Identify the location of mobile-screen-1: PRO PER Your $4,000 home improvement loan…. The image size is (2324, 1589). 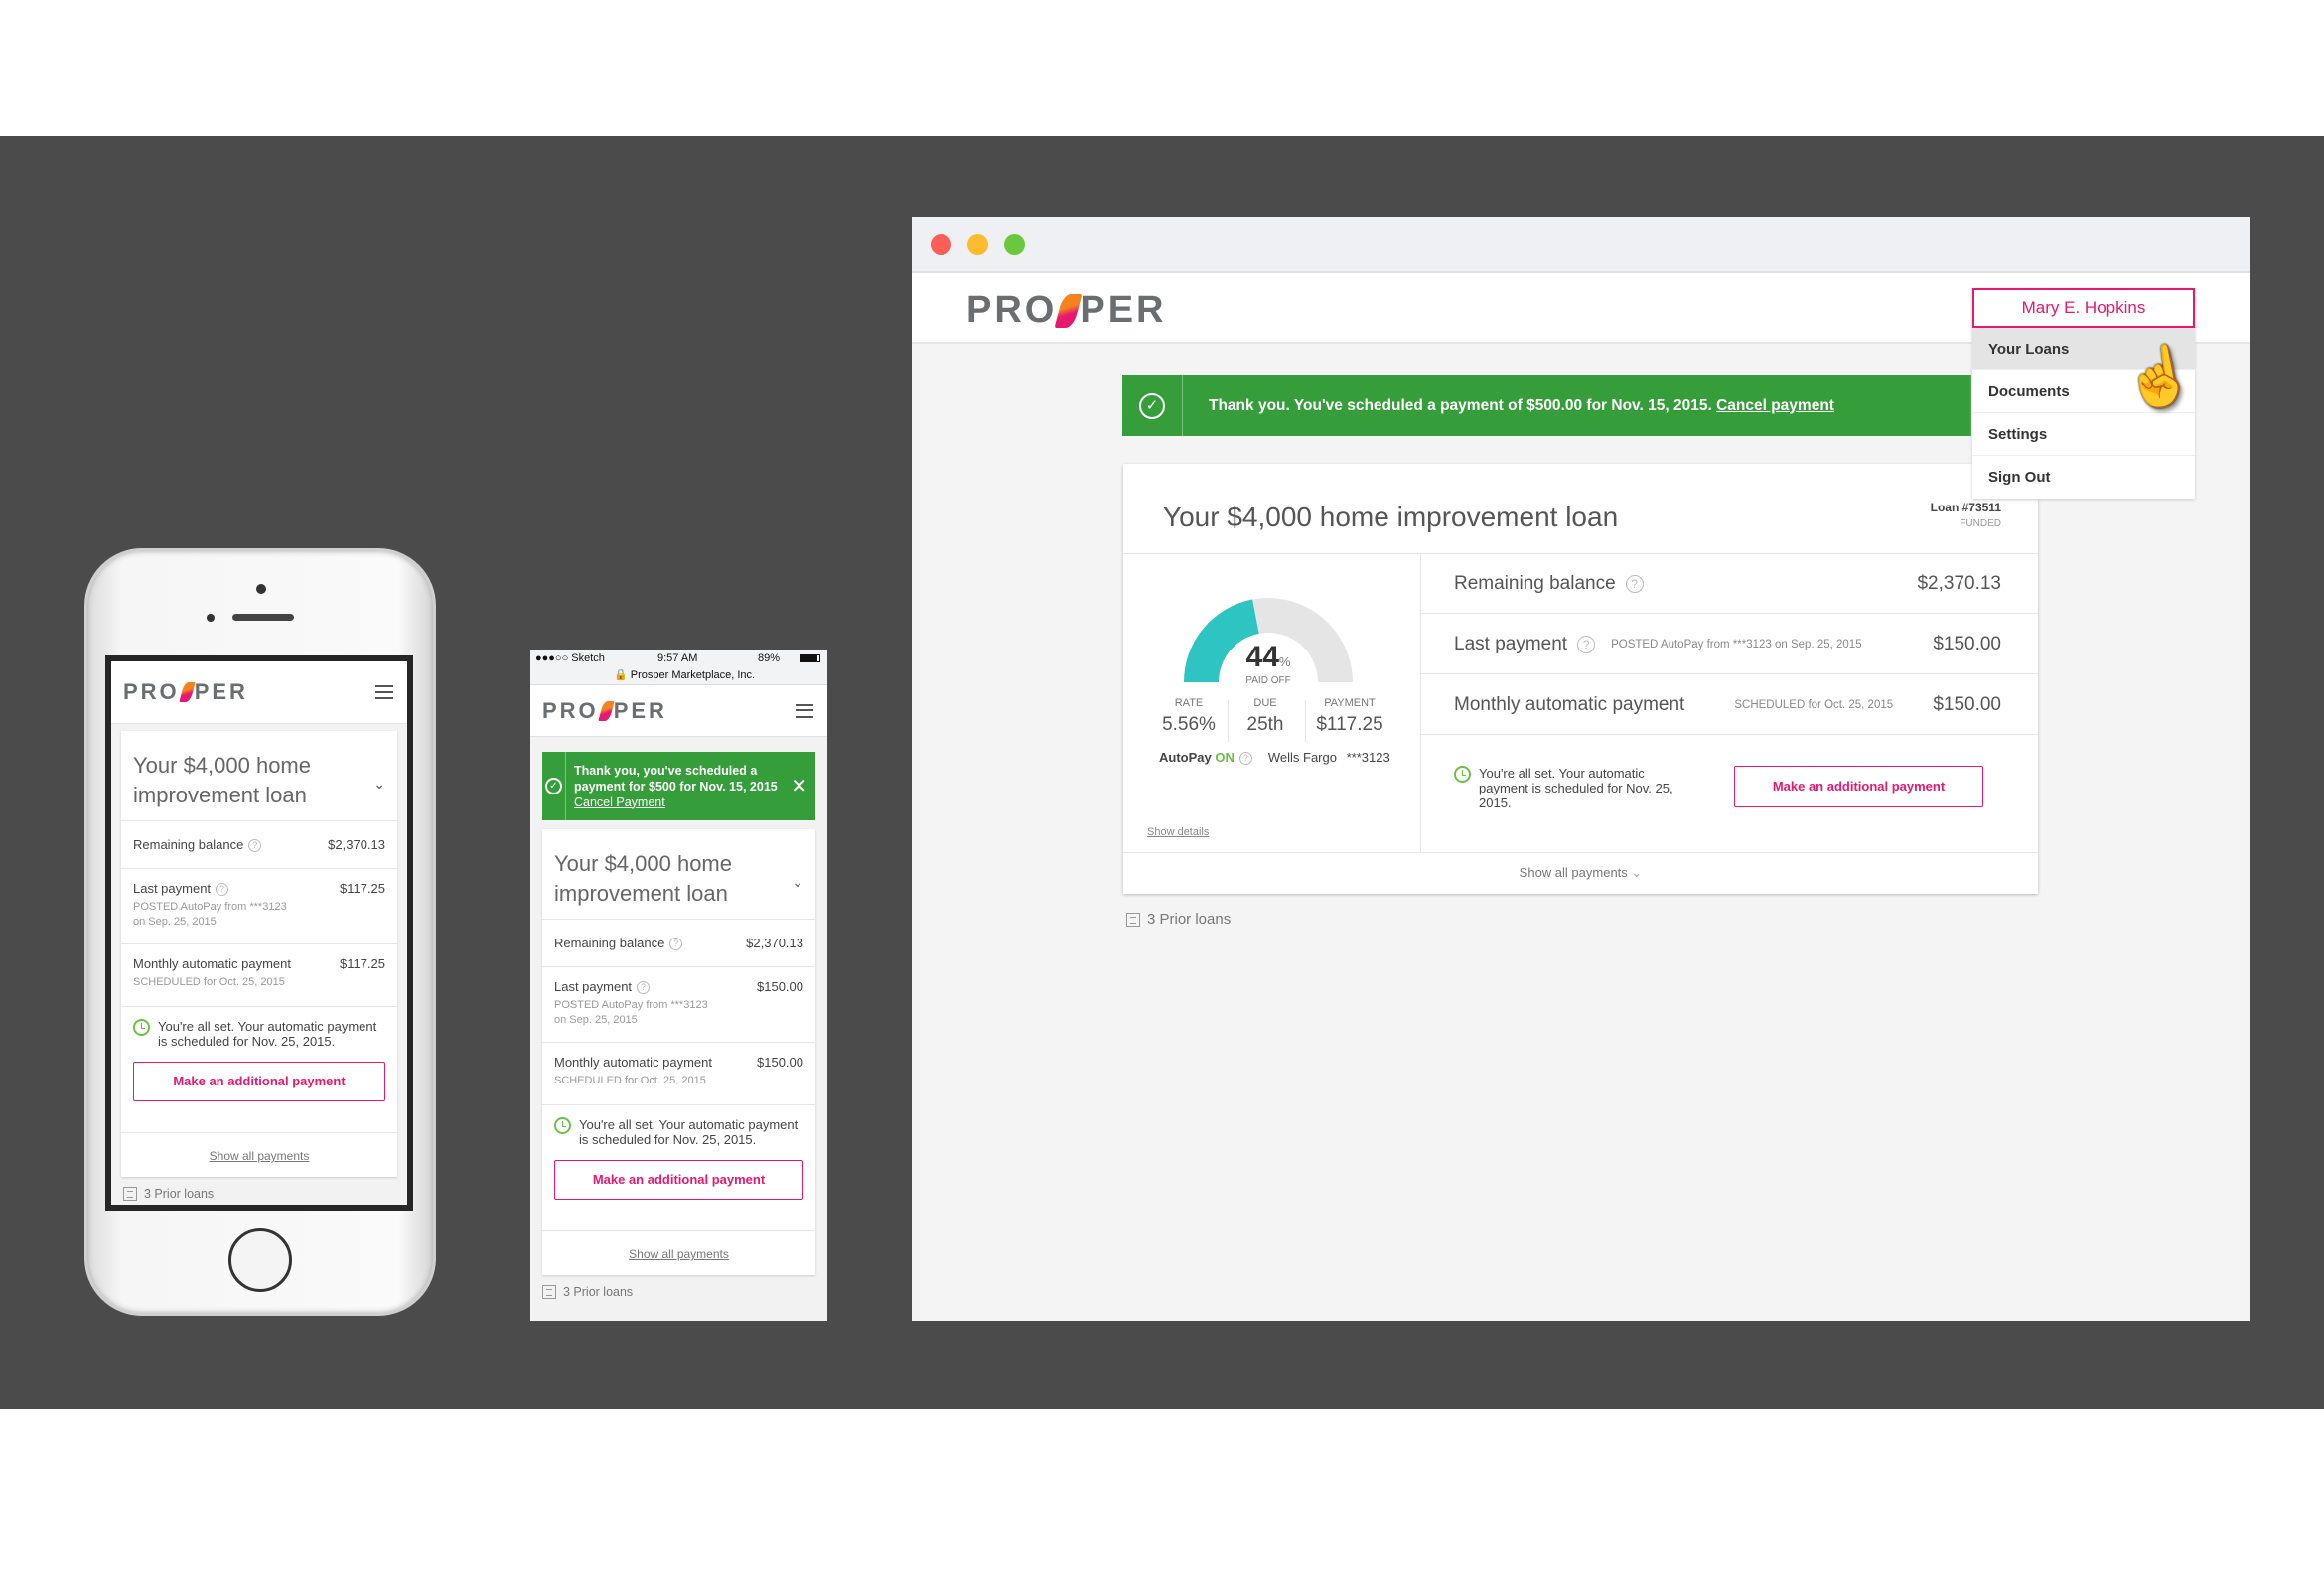
(259, 933).